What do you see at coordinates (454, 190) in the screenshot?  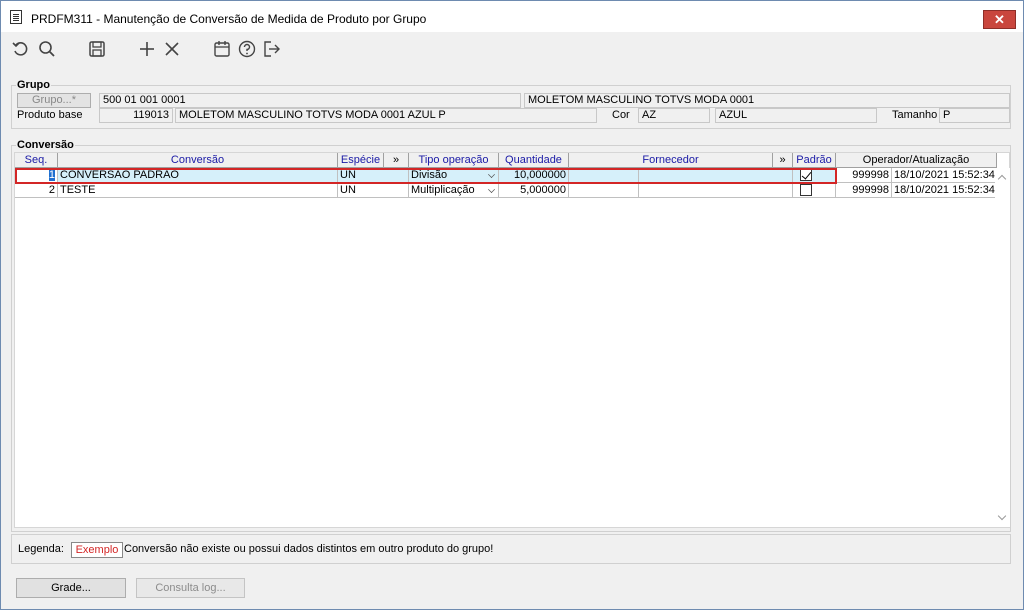 I see `cell-tipo-operacao: Multiplicação` at bounding box center [454, 190].